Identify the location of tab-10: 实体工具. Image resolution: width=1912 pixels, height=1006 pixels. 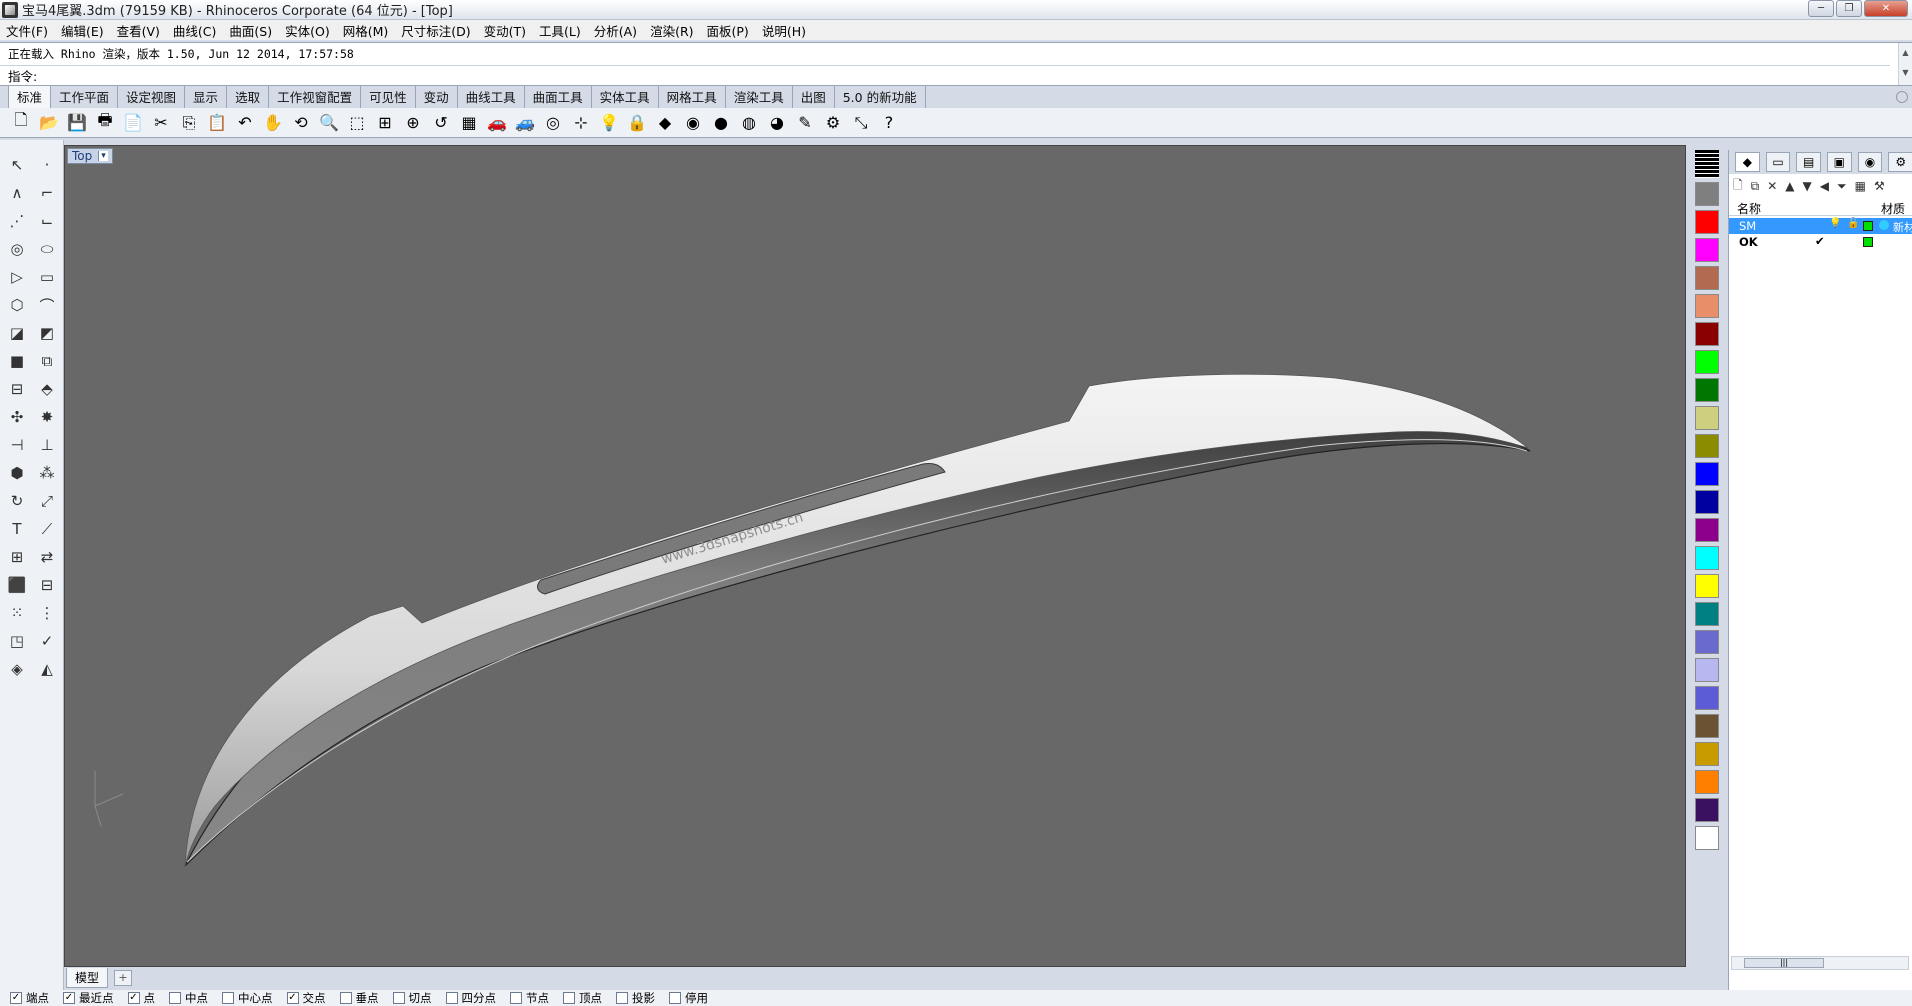
(625, 97).